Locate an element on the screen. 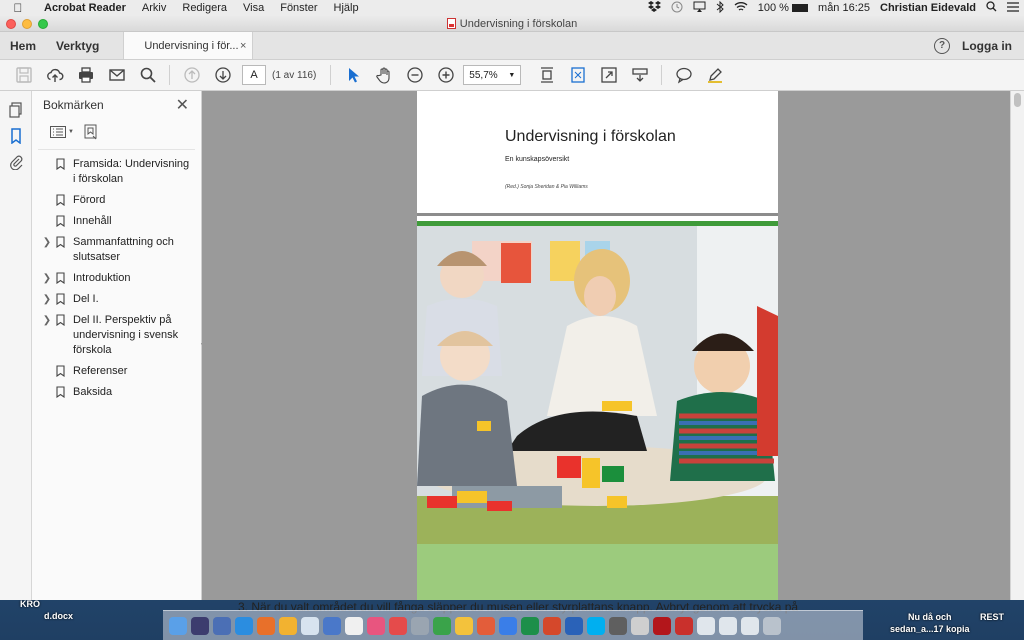 The width and height of the screenshot is (1024, 640). siri-icon is located at coordinates (200, 625).